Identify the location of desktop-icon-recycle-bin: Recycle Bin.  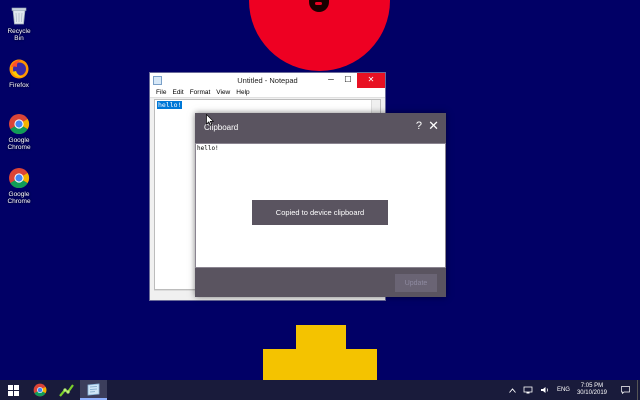
(19, 23).